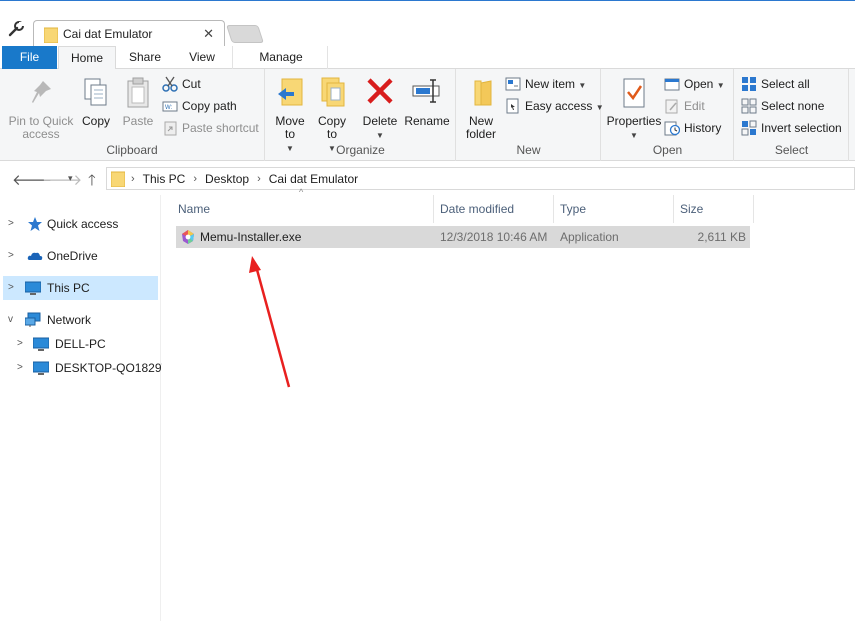 This screenshot has width=855, height=621. I want to click on column-header-name: Name, so click(303, 209).